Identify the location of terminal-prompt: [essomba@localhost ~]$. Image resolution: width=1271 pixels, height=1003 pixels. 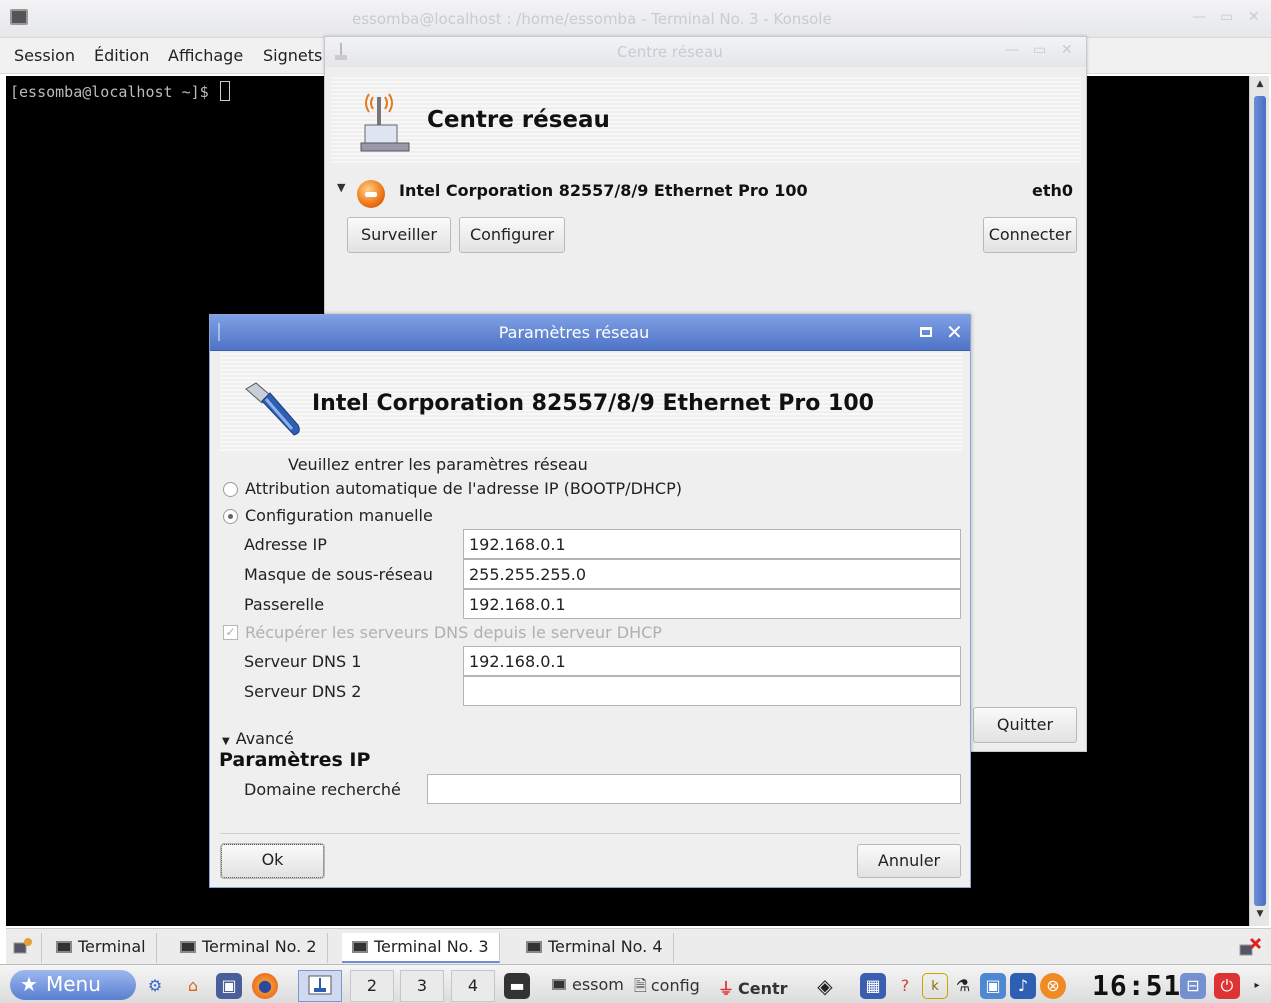
(120, 91).